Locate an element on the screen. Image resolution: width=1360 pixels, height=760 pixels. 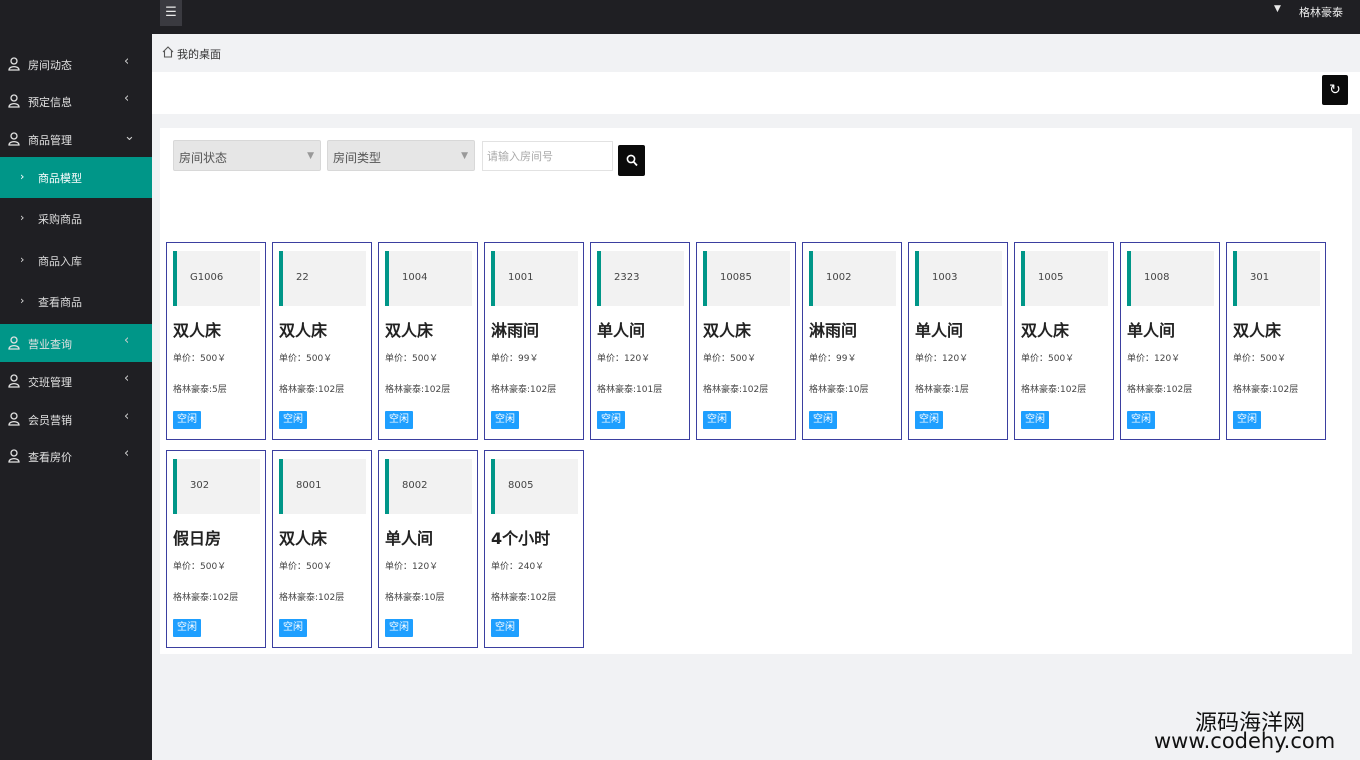
sidebar-item-room-prices: 查看房价 ‹ is located at coordinates (76, 456).